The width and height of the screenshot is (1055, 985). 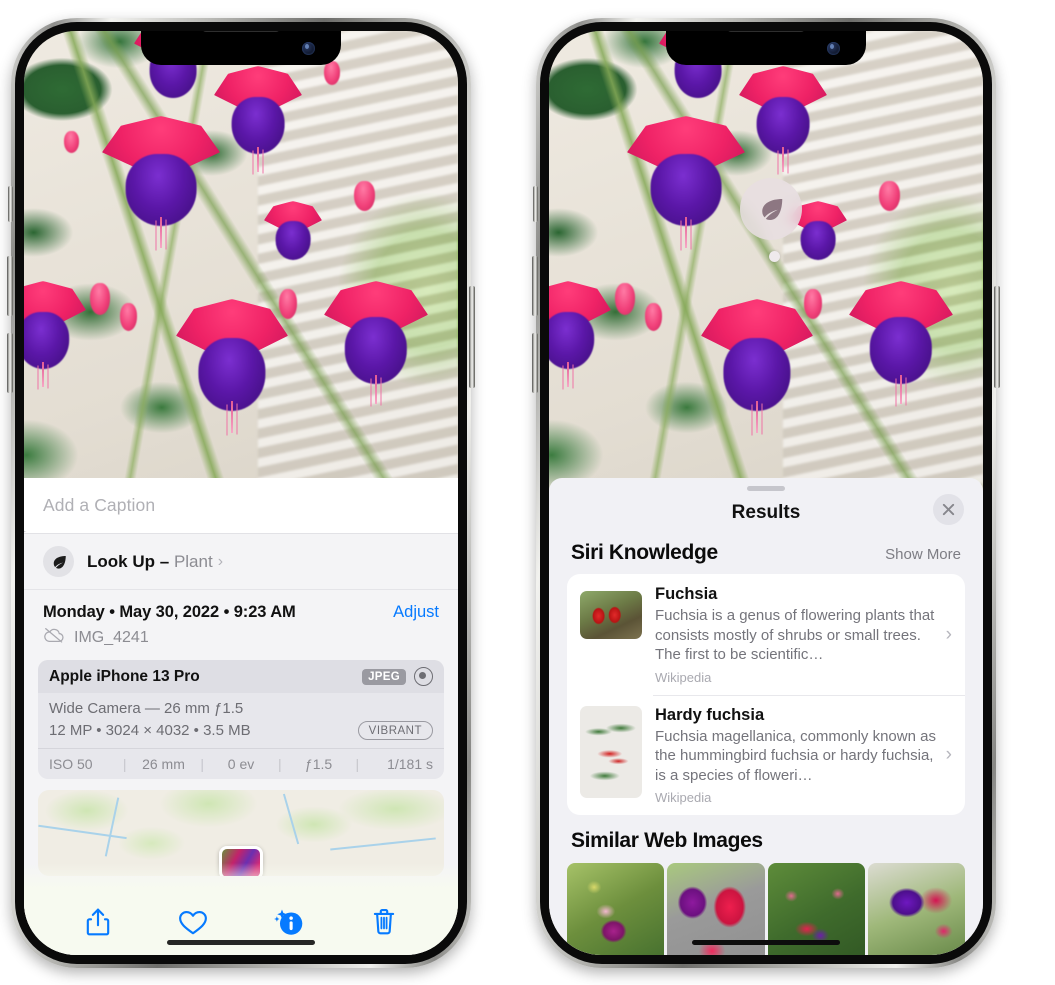 What do you see at coordinates (923, 554) in the screenshot?
I see `show-more-button: Show More` at bounding box center [923, 554].